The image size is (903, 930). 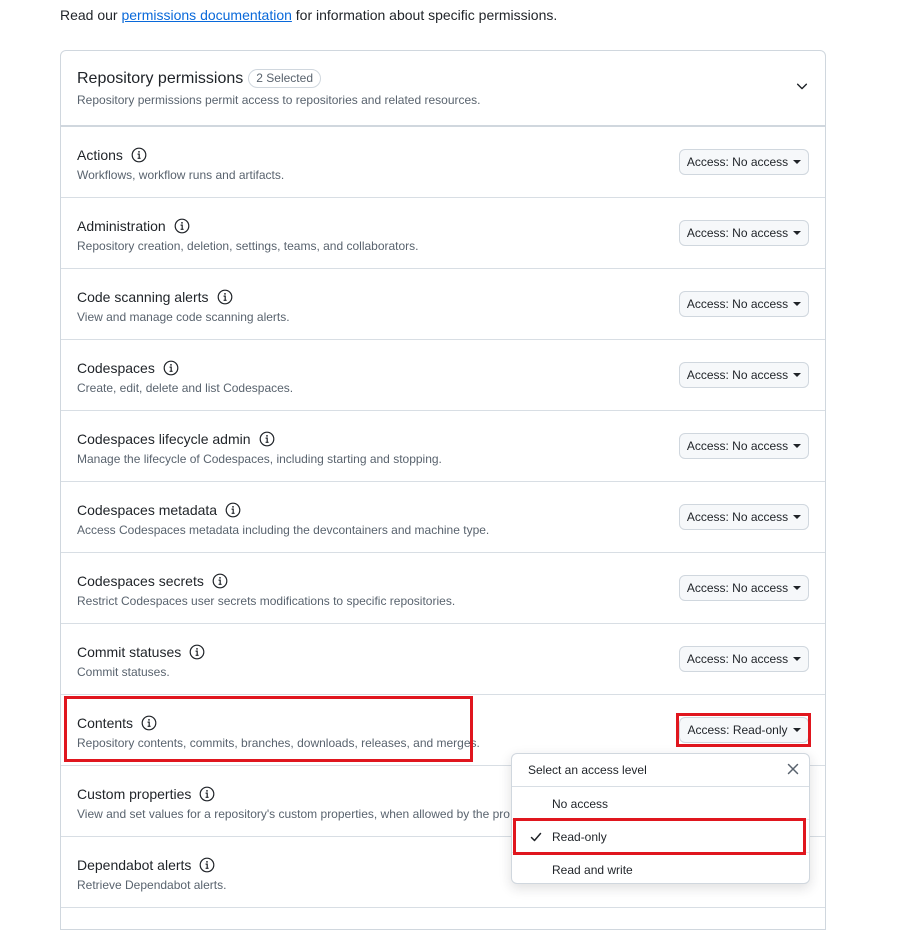 I want to click on permission-name: Administration, so click(x=121, y=226).